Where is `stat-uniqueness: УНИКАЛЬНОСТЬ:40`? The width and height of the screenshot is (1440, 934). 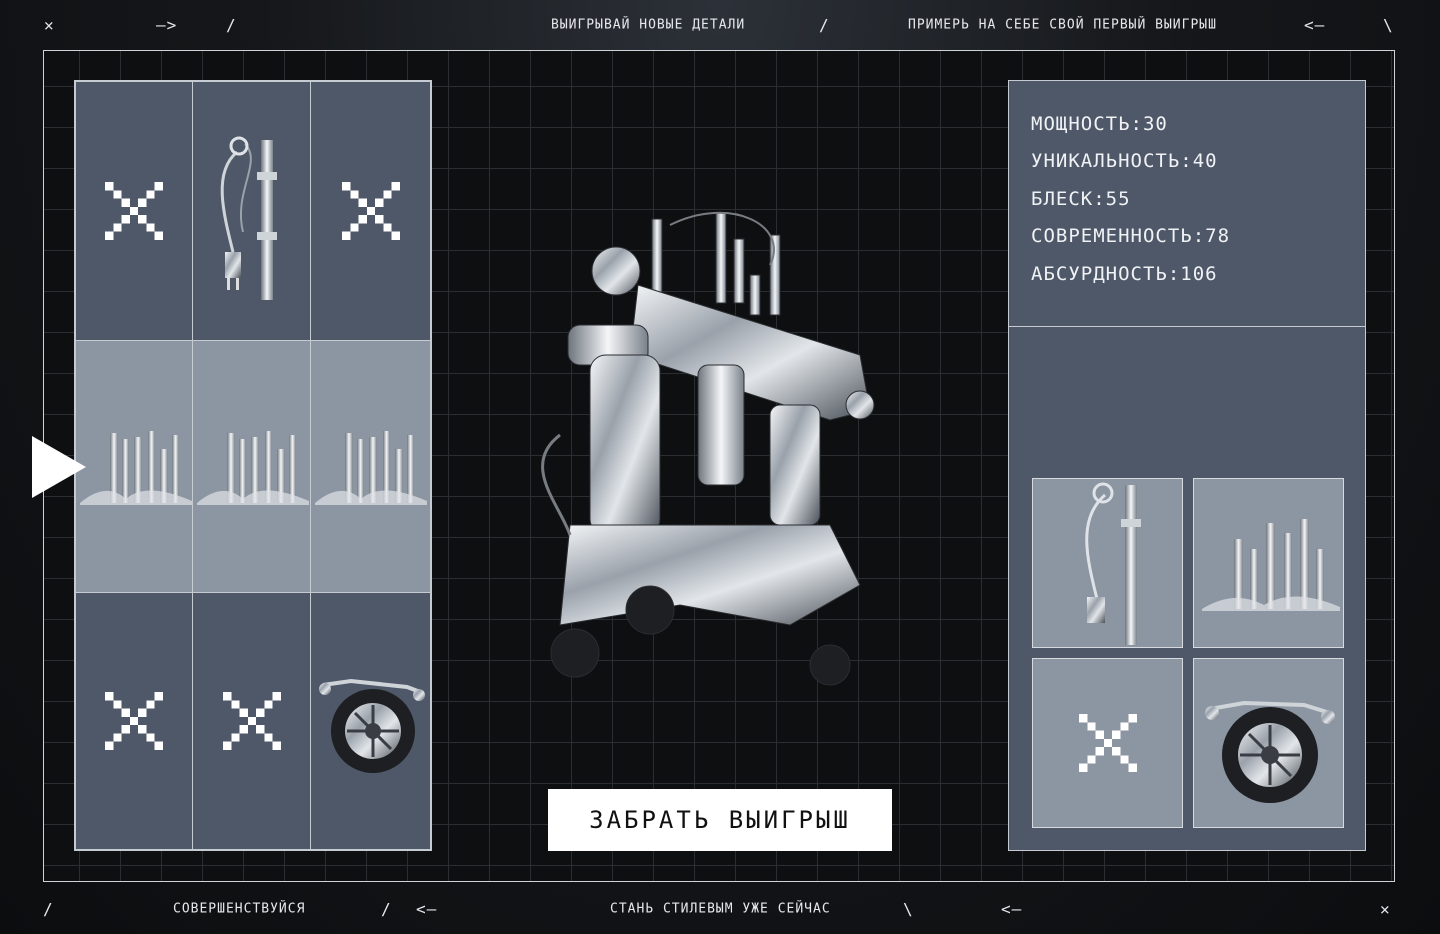
stat-uniqueness: УНИКАЛЬНОСТЬ:40 is located at coordinates (1124, 161).